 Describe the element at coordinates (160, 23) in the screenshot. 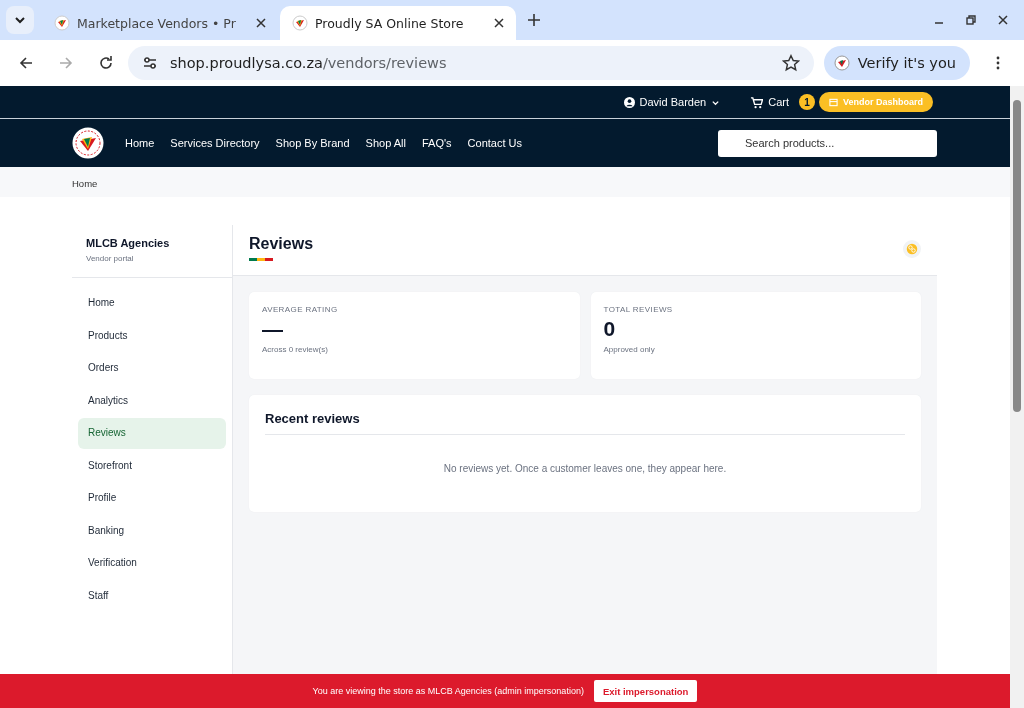

I see `browser-tab: Marketplace Vendors • Pr` at that location.